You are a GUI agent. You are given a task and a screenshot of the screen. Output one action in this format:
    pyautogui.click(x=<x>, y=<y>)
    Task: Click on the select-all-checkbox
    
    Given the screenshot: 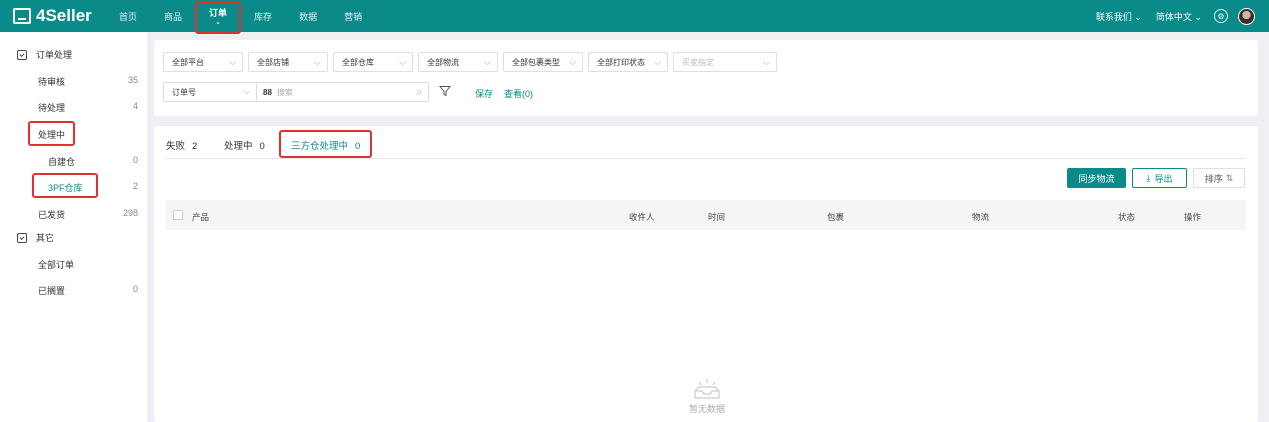 What is the action you would take?
    pyautogui.click(x=178, y=215)
    